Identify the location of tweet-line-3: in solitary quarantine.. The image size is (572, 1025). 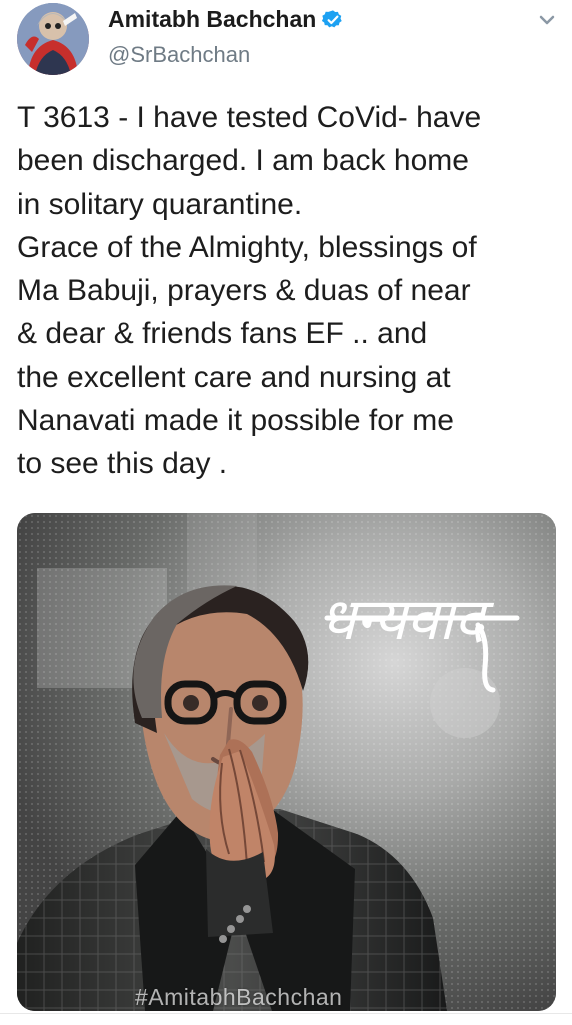
(160, 204).